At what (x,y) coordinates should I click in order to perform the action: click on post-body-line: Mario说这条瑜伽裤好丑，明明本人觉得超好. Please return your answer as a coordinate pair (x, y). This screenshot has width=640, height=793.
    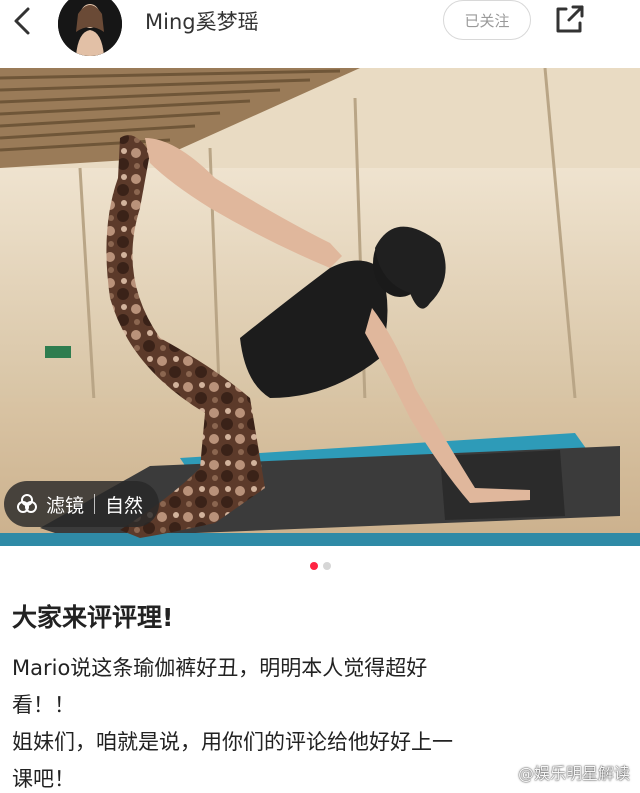
    Looking at the image, I should click on (220, 668).